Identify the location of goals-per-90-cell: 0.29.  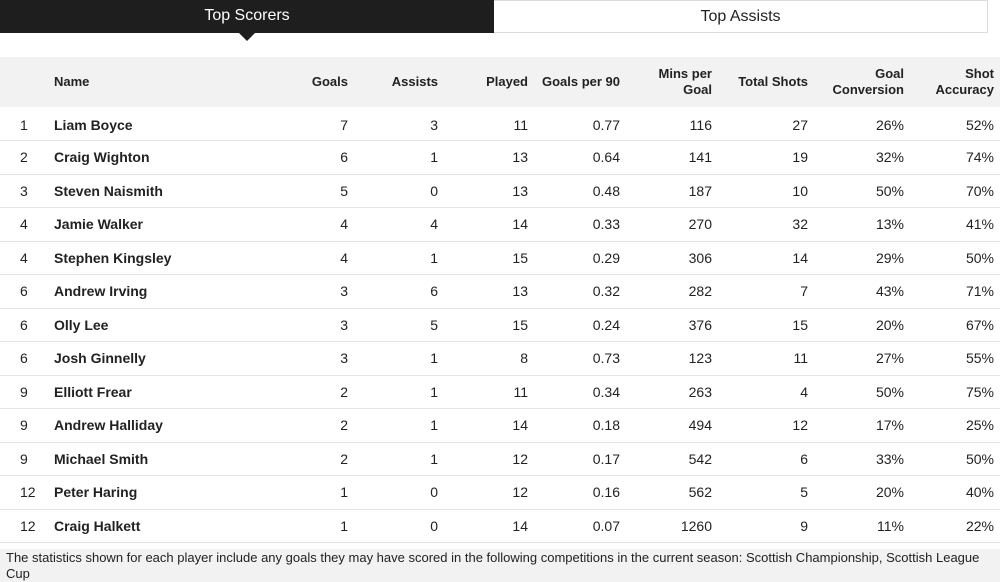
(606, 257).